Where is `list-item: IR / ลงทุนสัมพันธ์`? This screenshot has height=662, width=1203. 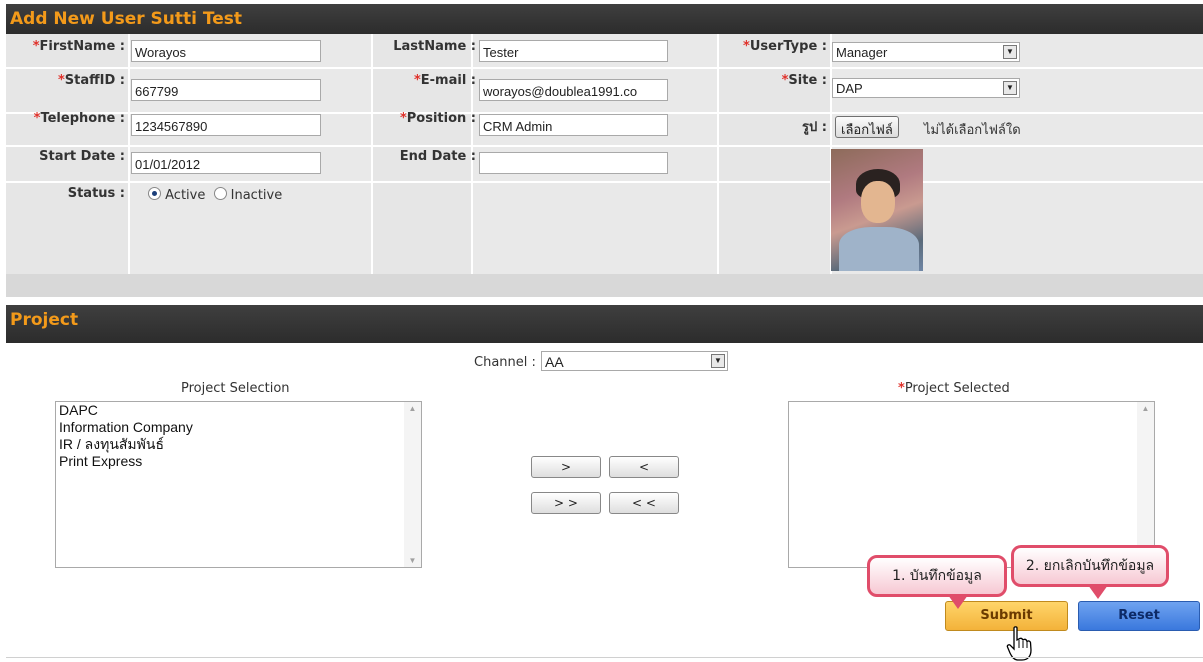
list-item: IR / ลงทุนสัมพันธ์ is located at coordinates (238, 444).